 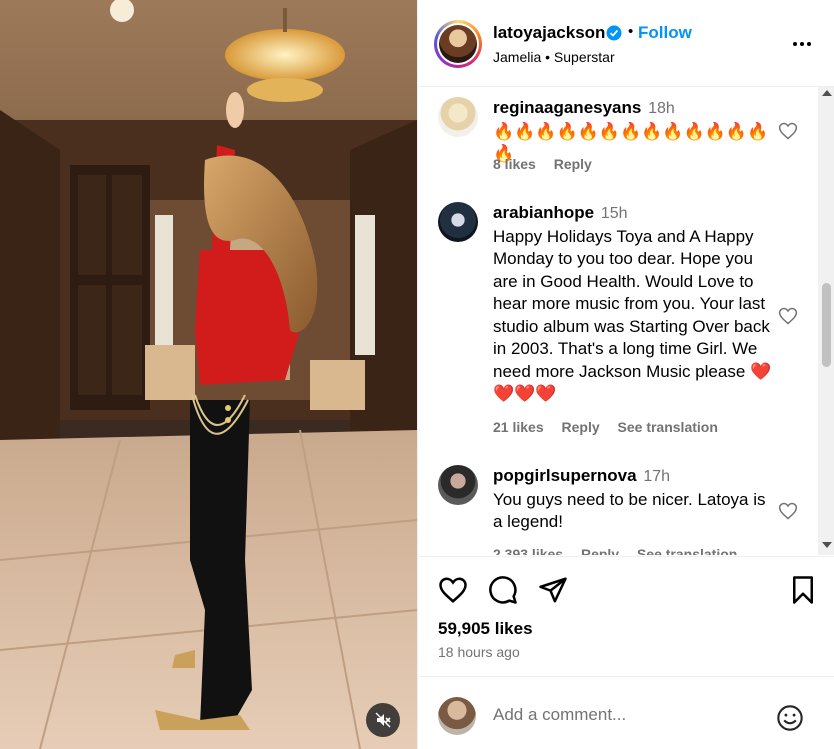 I want to click on comment-likes: 2,393 likes, so click(x=528, y=550).